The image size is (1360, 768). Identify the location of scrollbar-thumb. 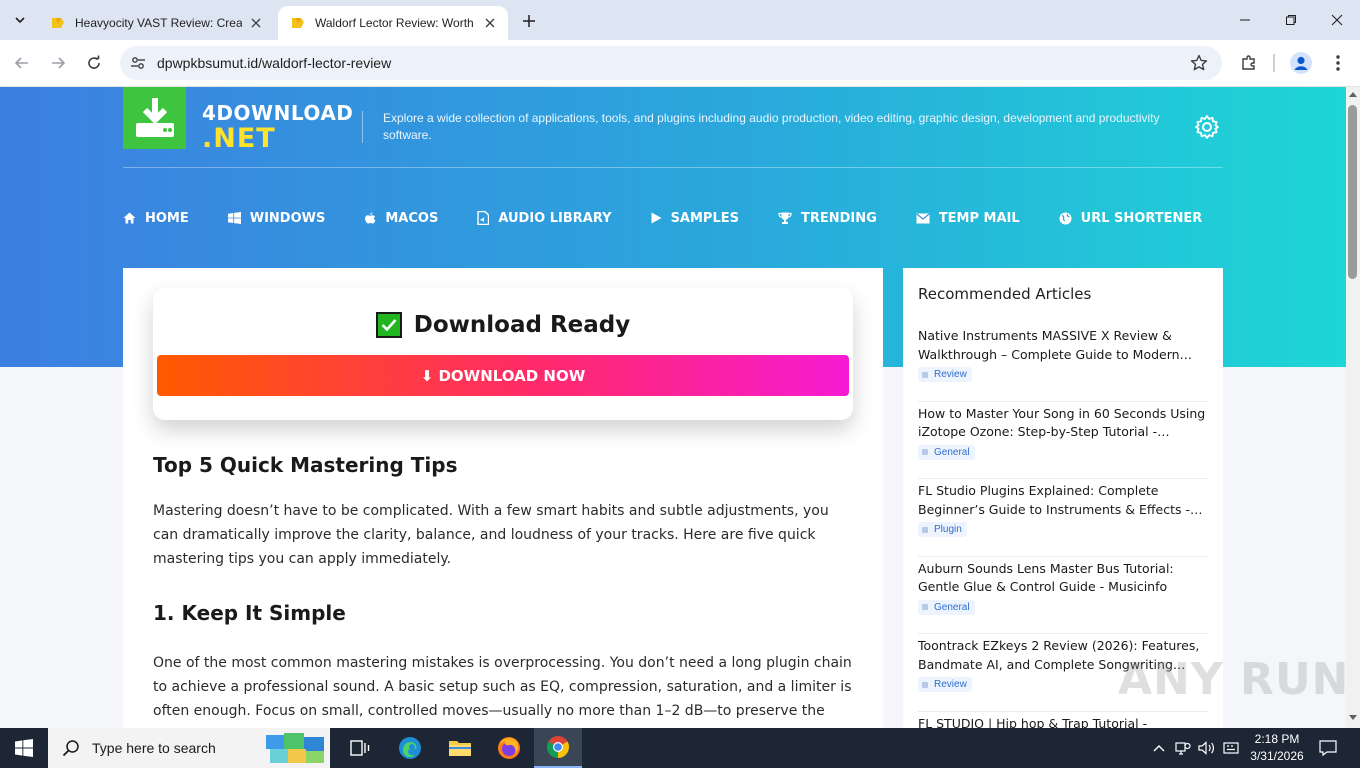
(1352, 192).